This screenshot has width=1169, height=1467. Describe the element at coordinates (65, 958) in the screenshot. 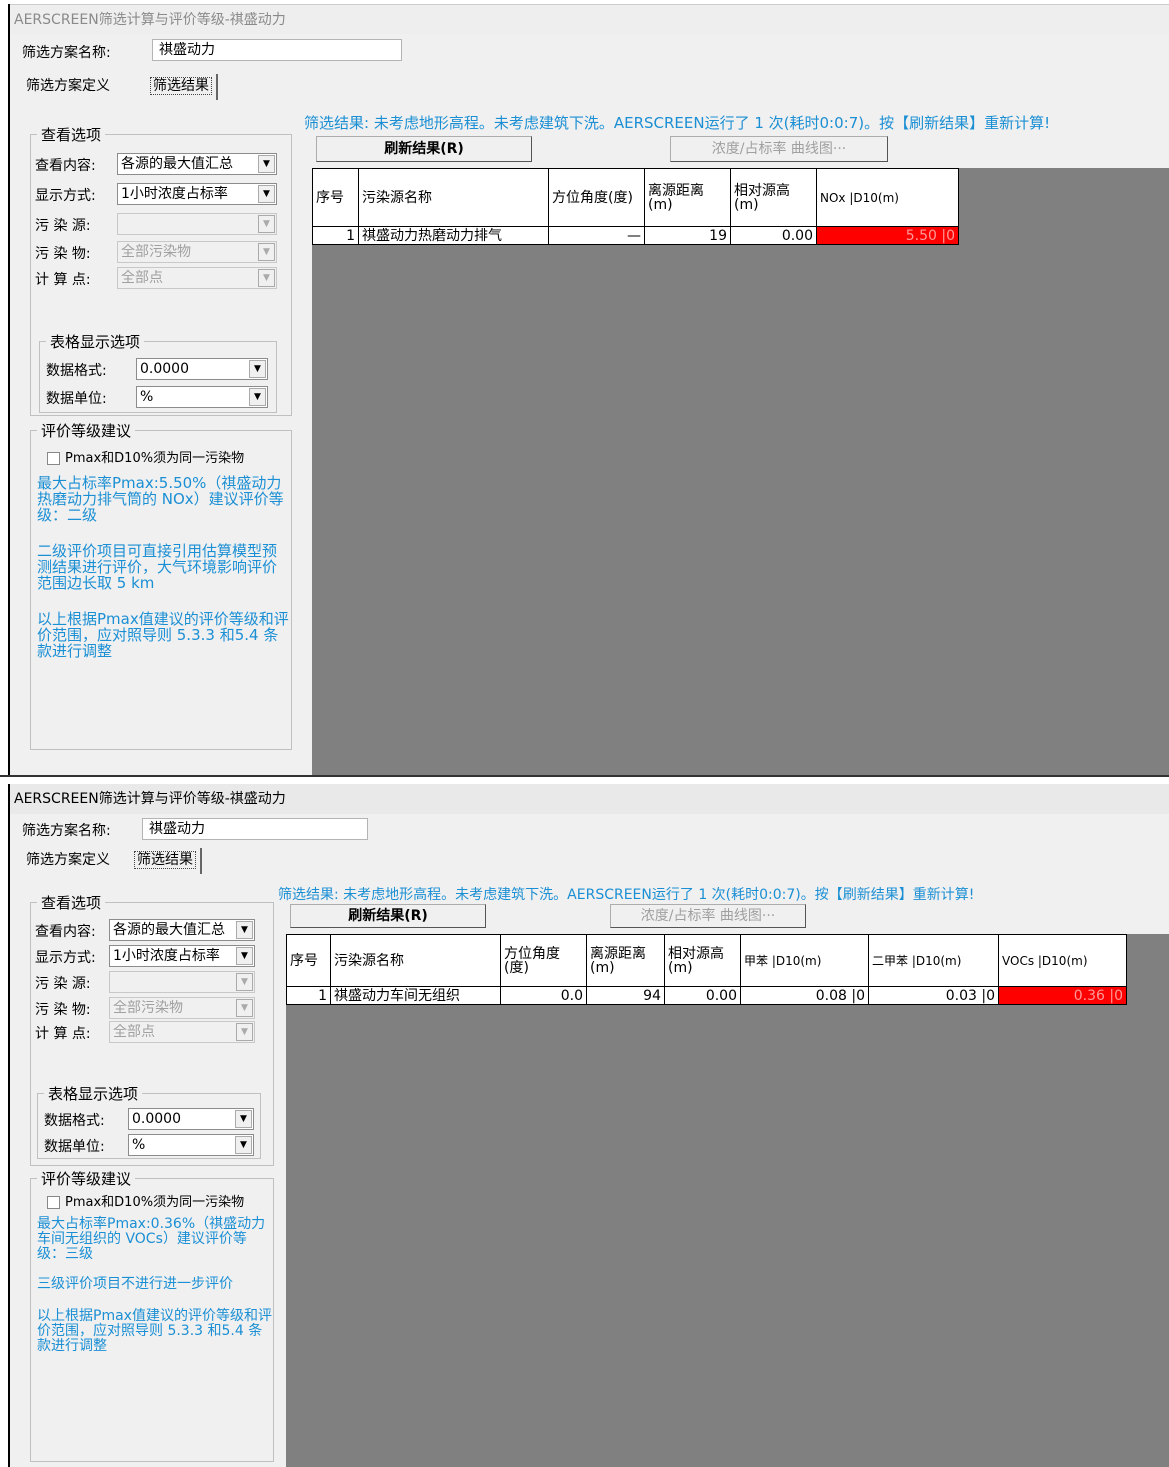

I see `display-mode-label: 显示方式:` at that location.